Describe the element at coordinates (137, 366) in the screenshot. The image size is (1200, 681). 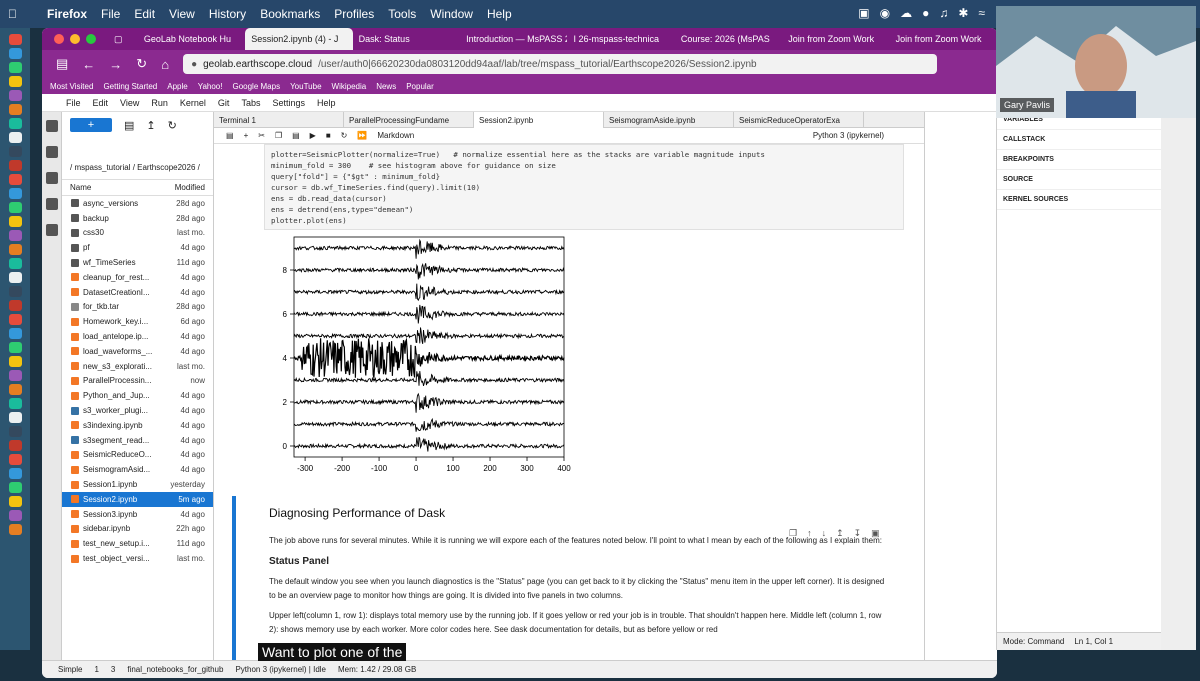
I see `file-row: new_s3_explorati... last mo.` at that location.